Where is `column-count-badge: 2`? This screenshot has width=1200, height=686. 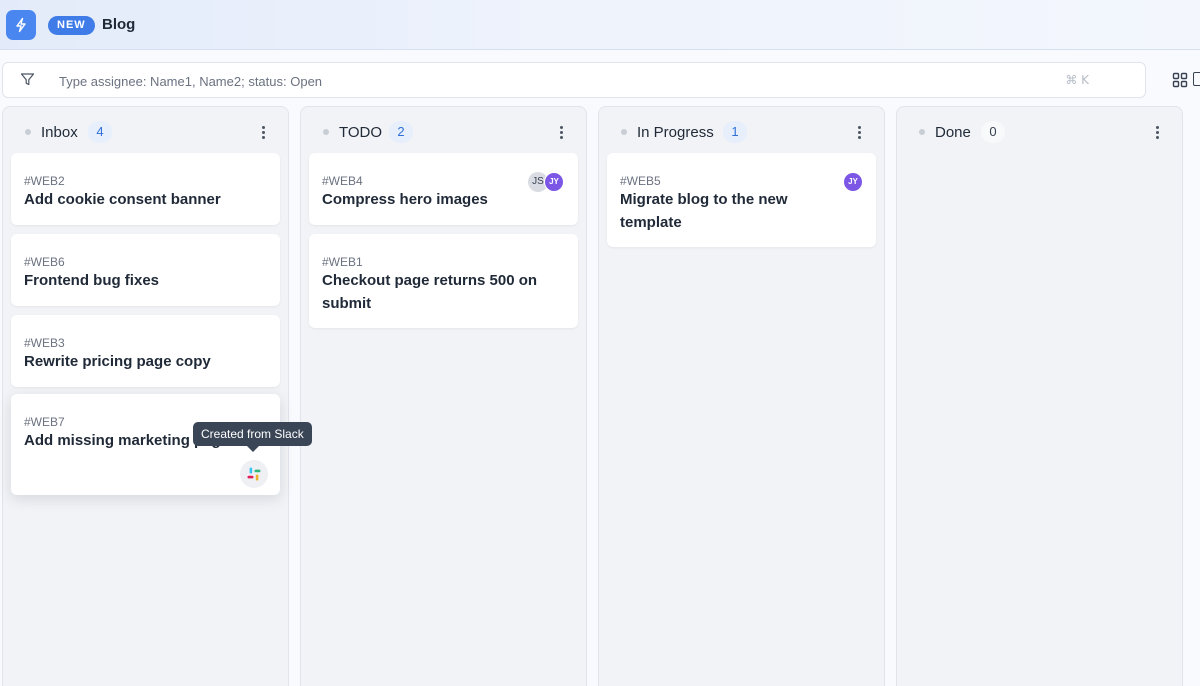
column-count-badge: 2 is located at coordinates (401, 132).